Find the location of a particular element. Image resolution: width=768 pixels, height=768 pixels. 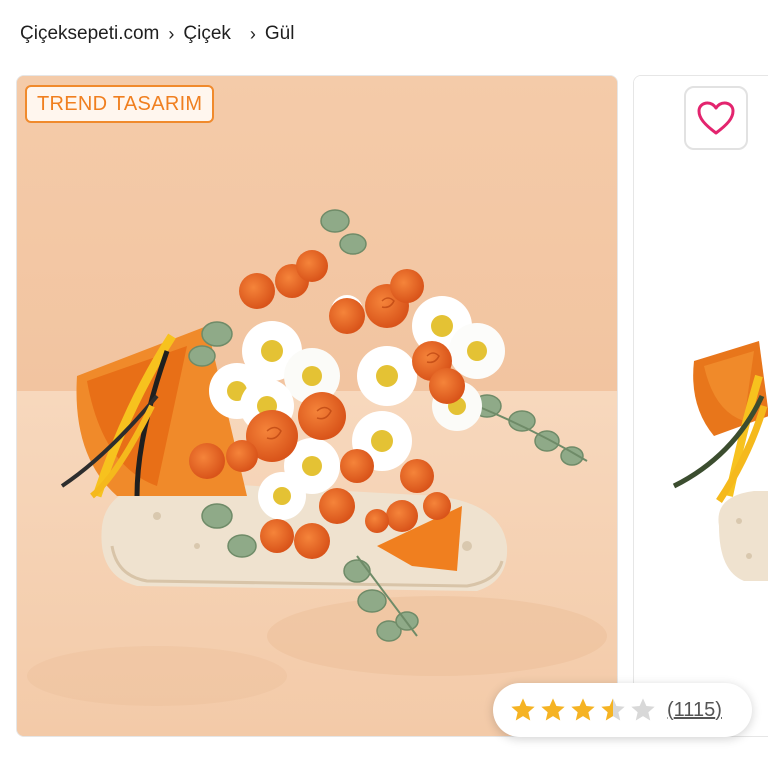

favorite-button is located at coordinates (716, 118).